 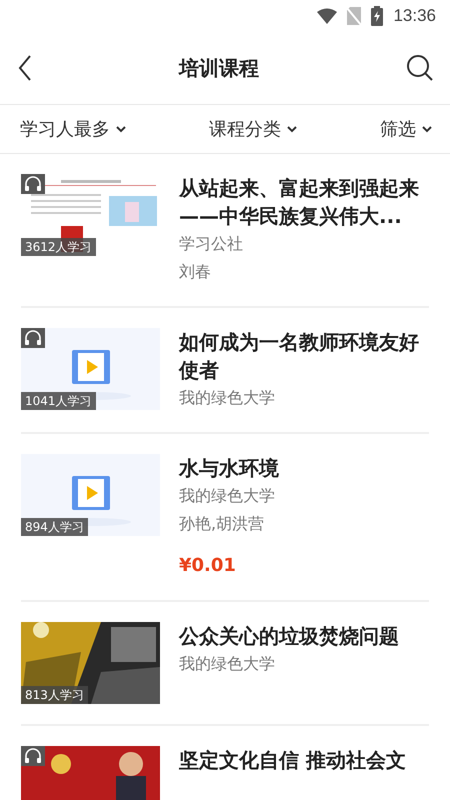 What do you see at coordinates (377, 16) in the screenshot?
I see `battery-charging-icon` at bounding box center [377, 16].